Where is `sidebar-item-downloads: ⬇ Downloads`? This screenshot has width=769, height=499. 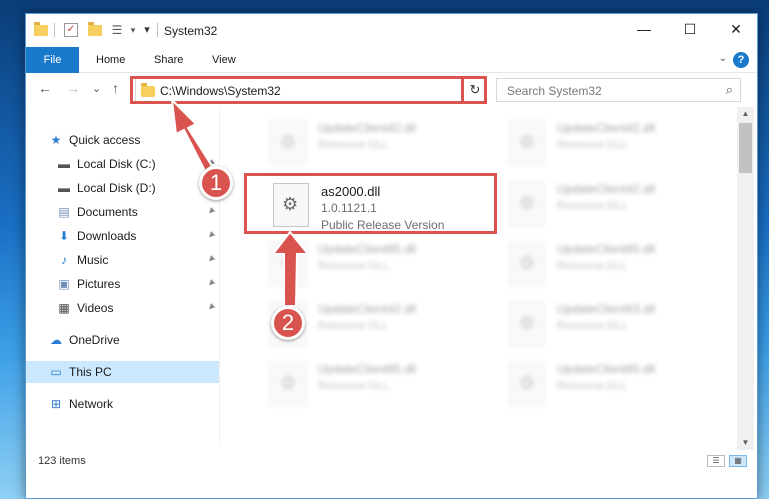
sidebar-item-downloads: ⬇ Downloads is located at coordinates (96, 236).